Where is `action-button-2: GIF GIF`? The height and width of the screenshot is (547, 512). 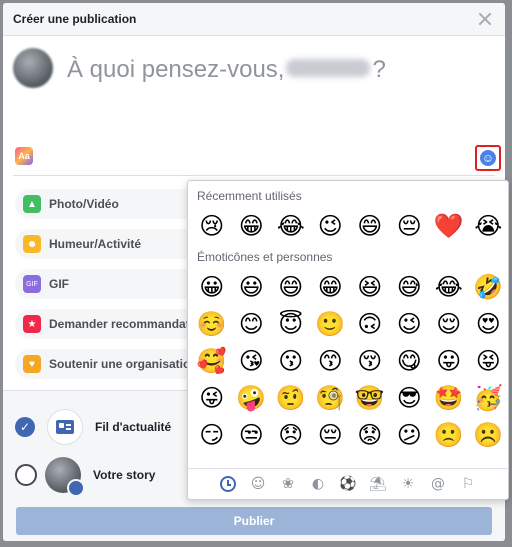
action-button-2: GIF GIF is located at coordinates (110, 284).